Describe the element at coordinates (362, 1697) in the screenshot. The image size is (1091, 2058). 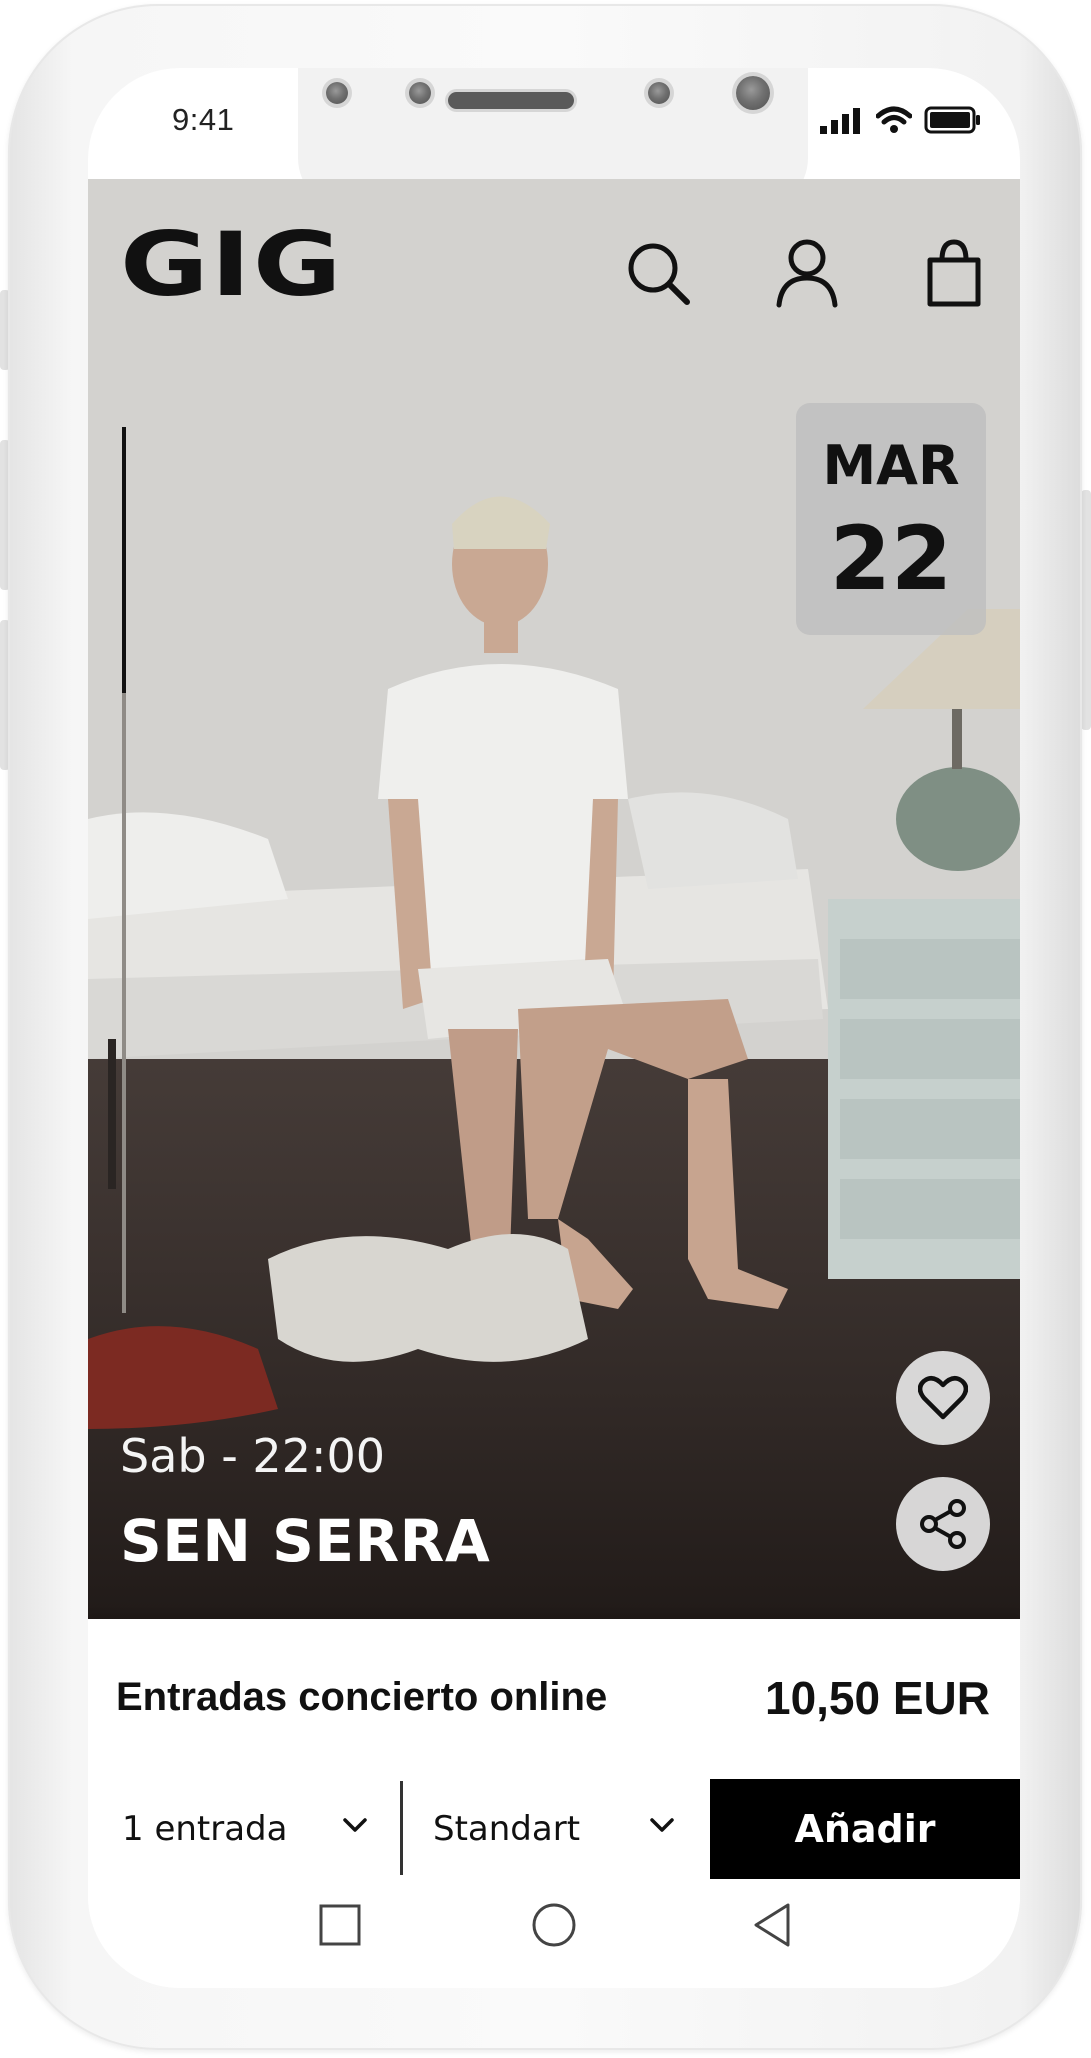
I see `ticket-label: Entradas concierto online` at that location.